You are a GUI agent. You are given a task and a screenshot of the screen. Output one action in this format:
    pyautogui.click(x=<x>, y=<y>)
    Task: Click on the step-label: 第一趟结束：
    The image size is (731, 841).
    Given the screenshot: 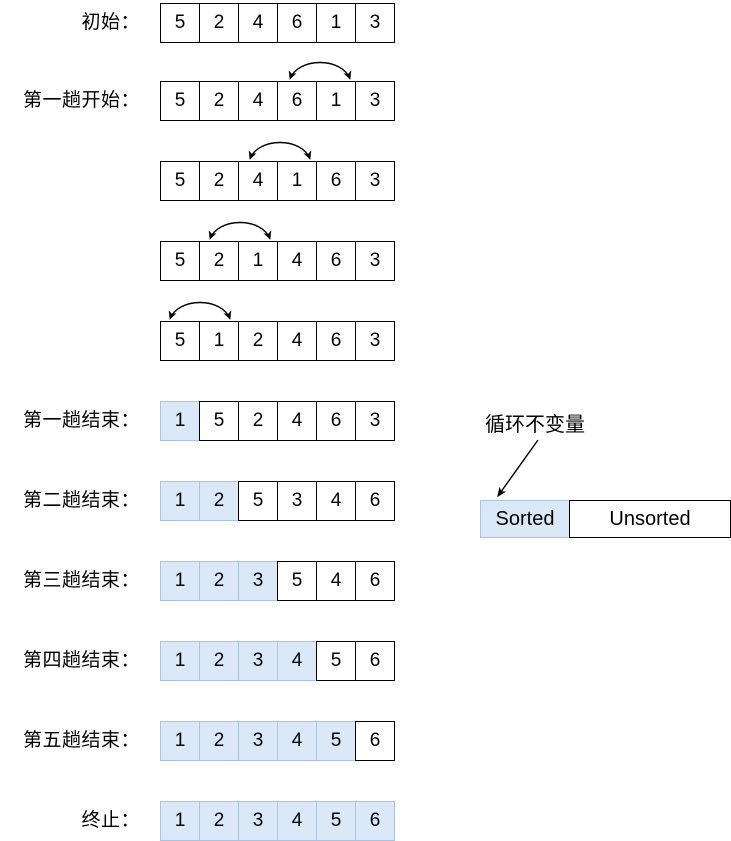 What is the action you would take?
    pyautogui.click(x=81, y=420)
    